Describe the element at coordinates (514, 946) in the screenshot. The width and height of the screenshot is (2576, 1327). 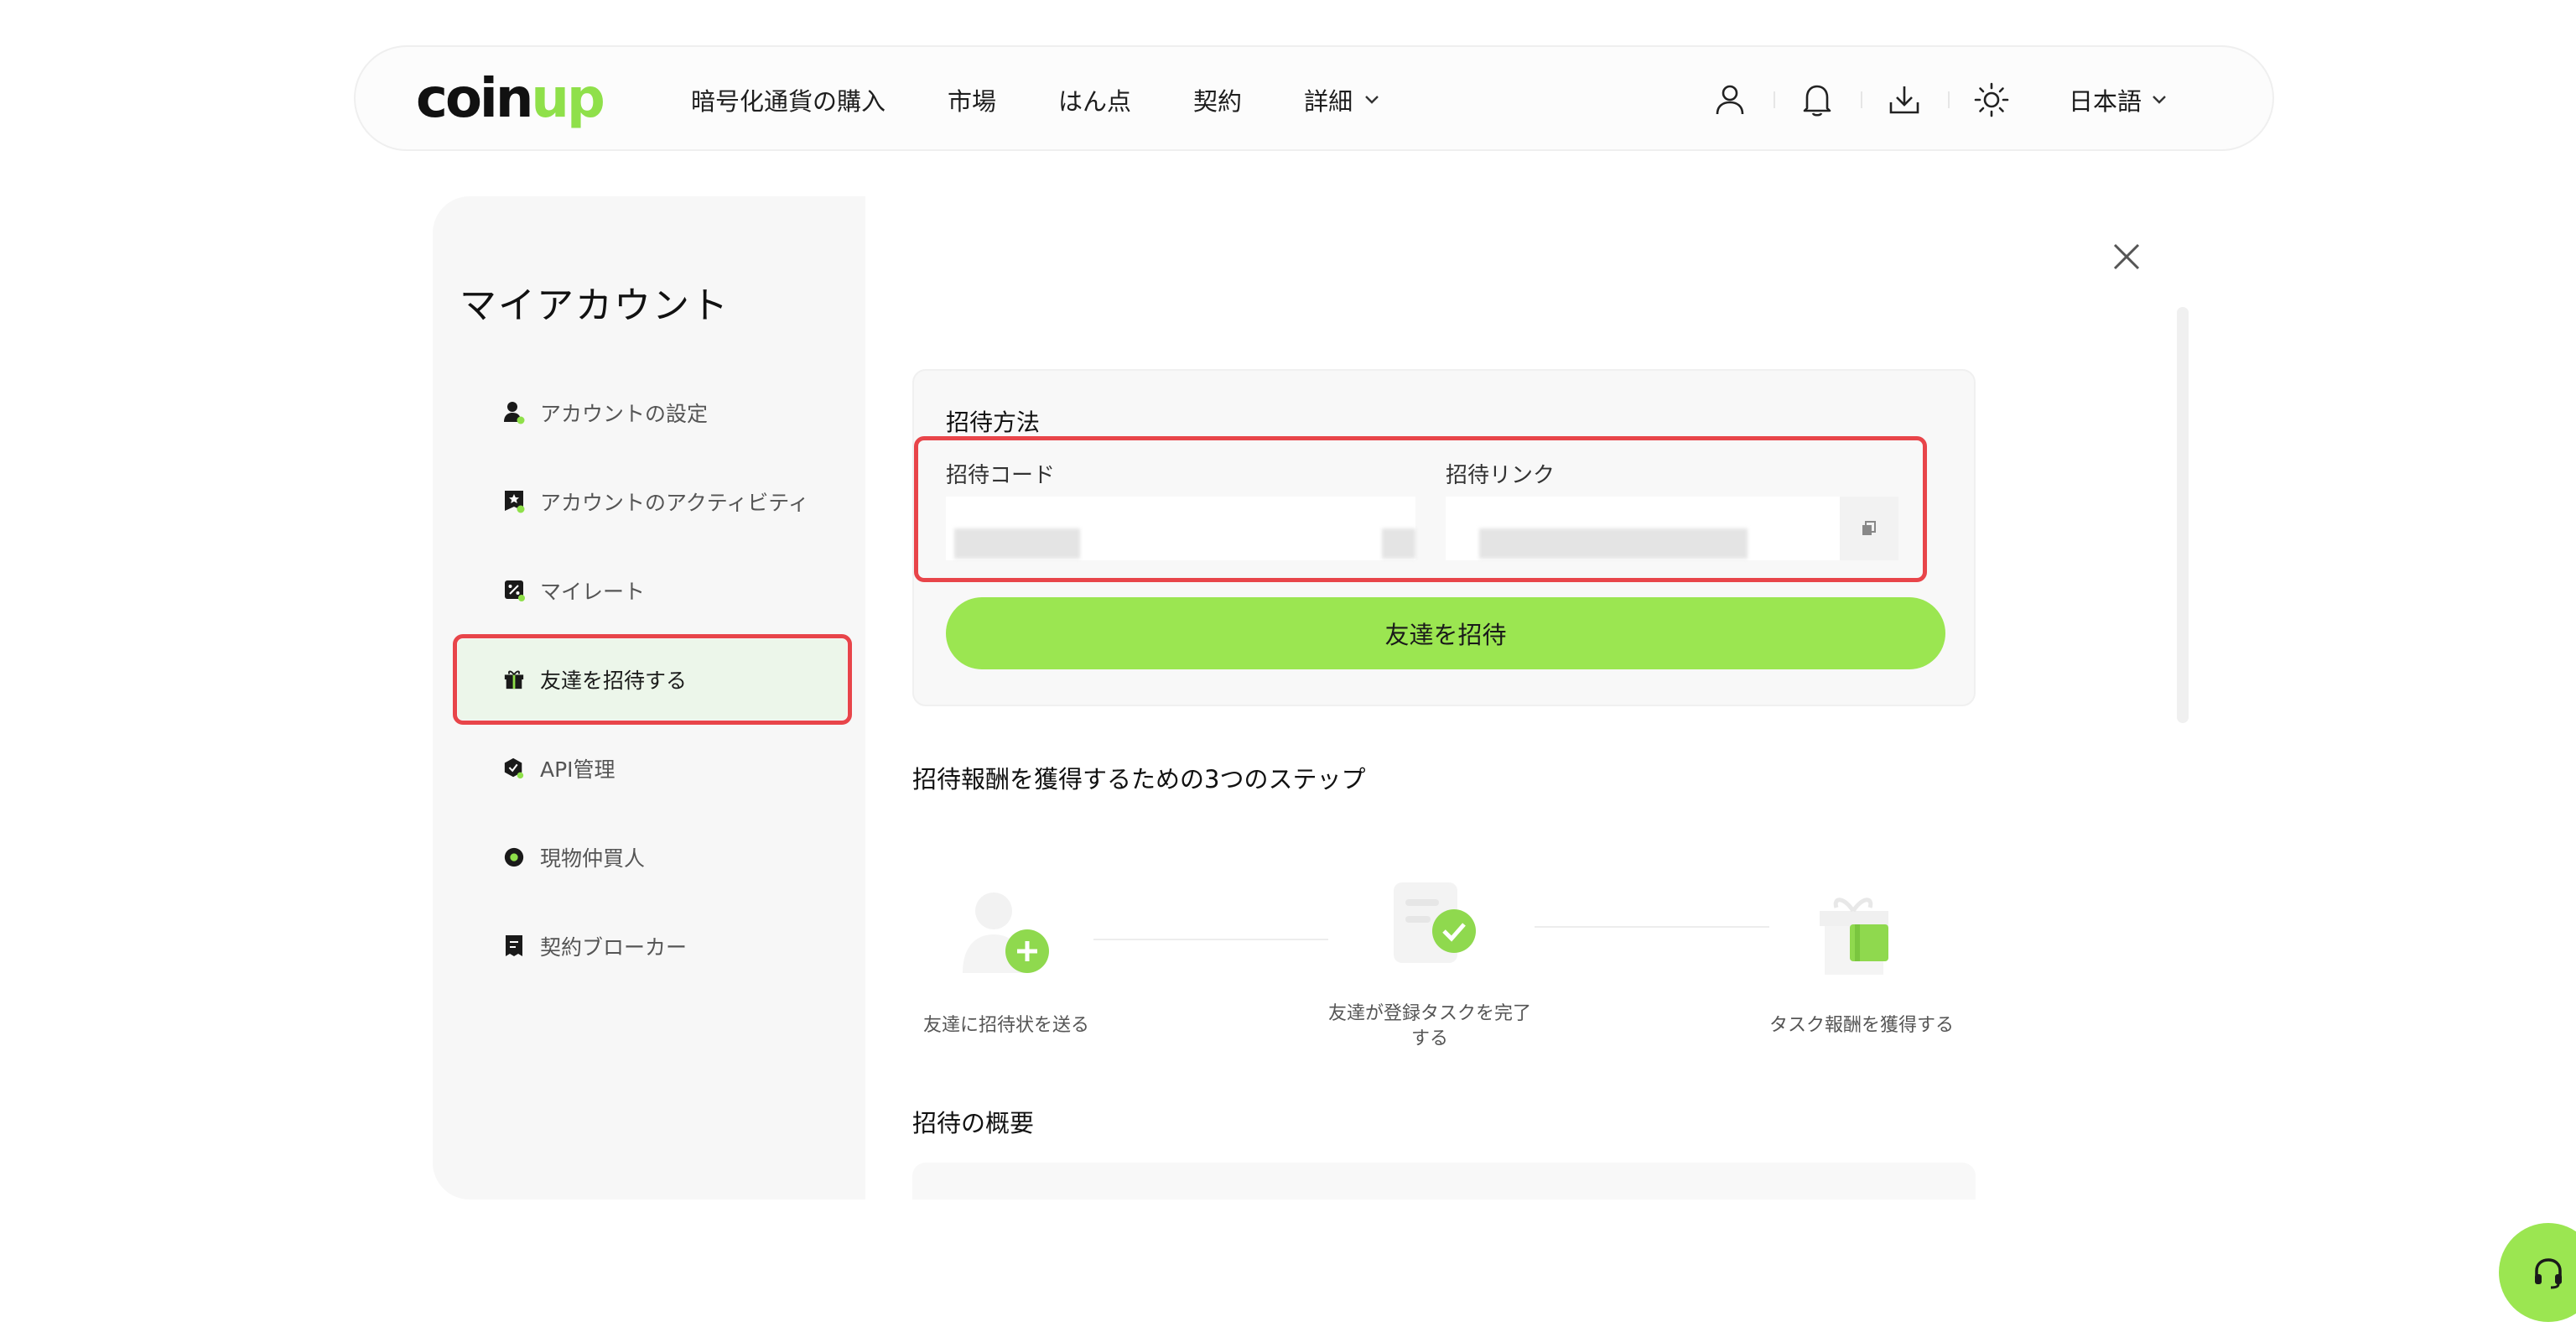
I see `contract-broker-icon` at that location.